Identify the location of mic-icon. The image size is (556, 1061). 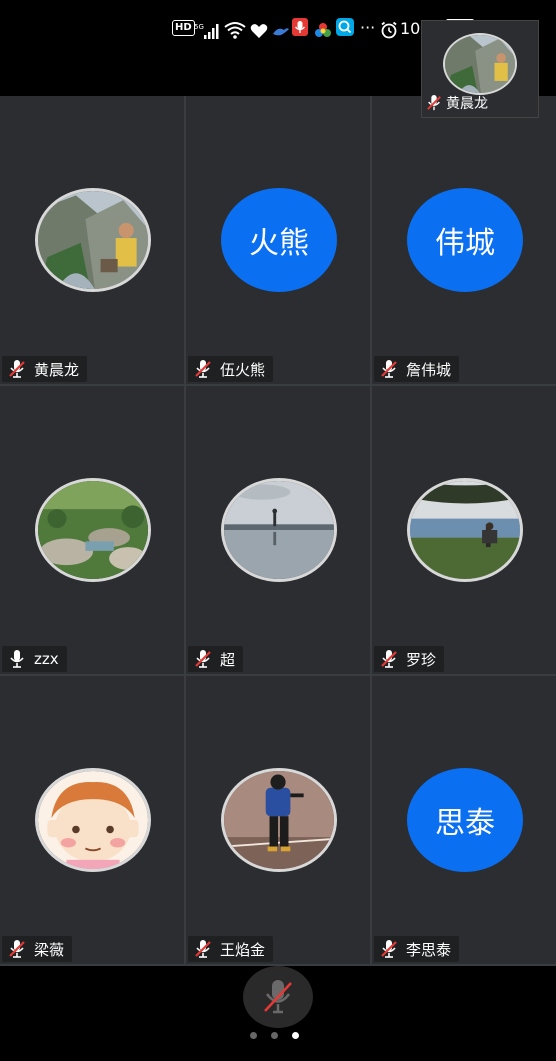
(17, 659).